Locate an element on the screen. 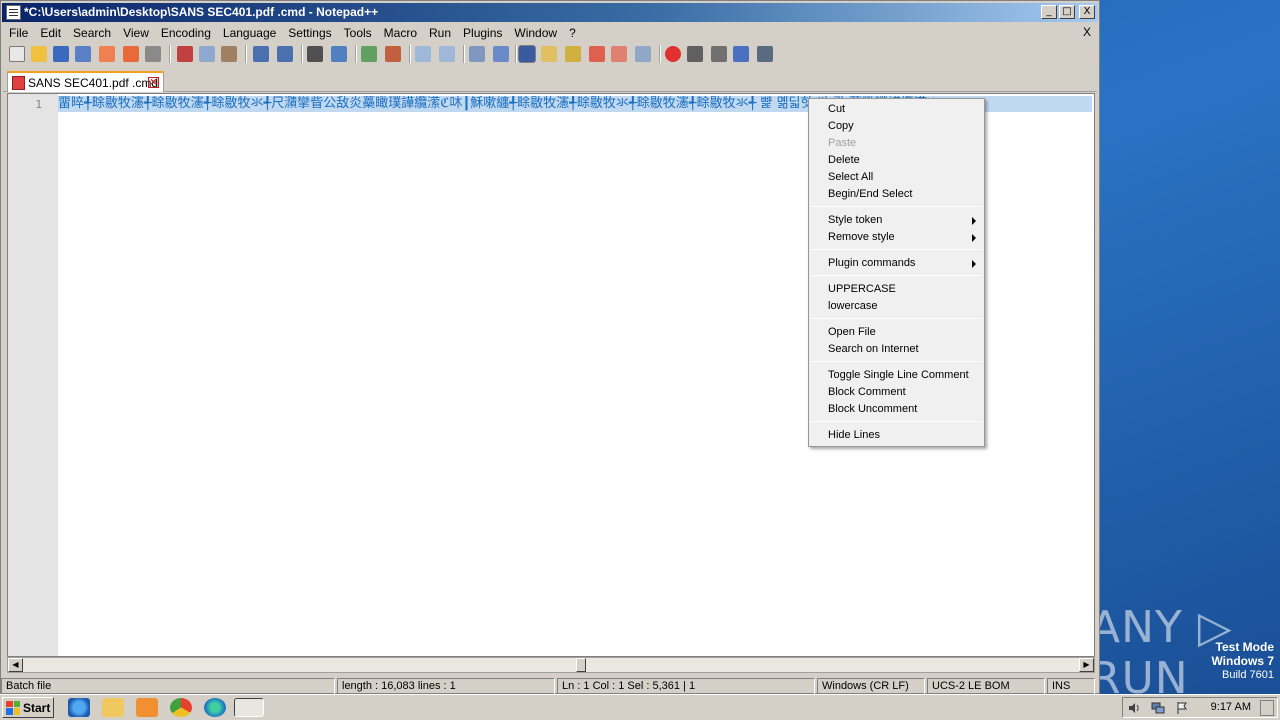  tray-network-icon is located at coordinates (1158, 708).